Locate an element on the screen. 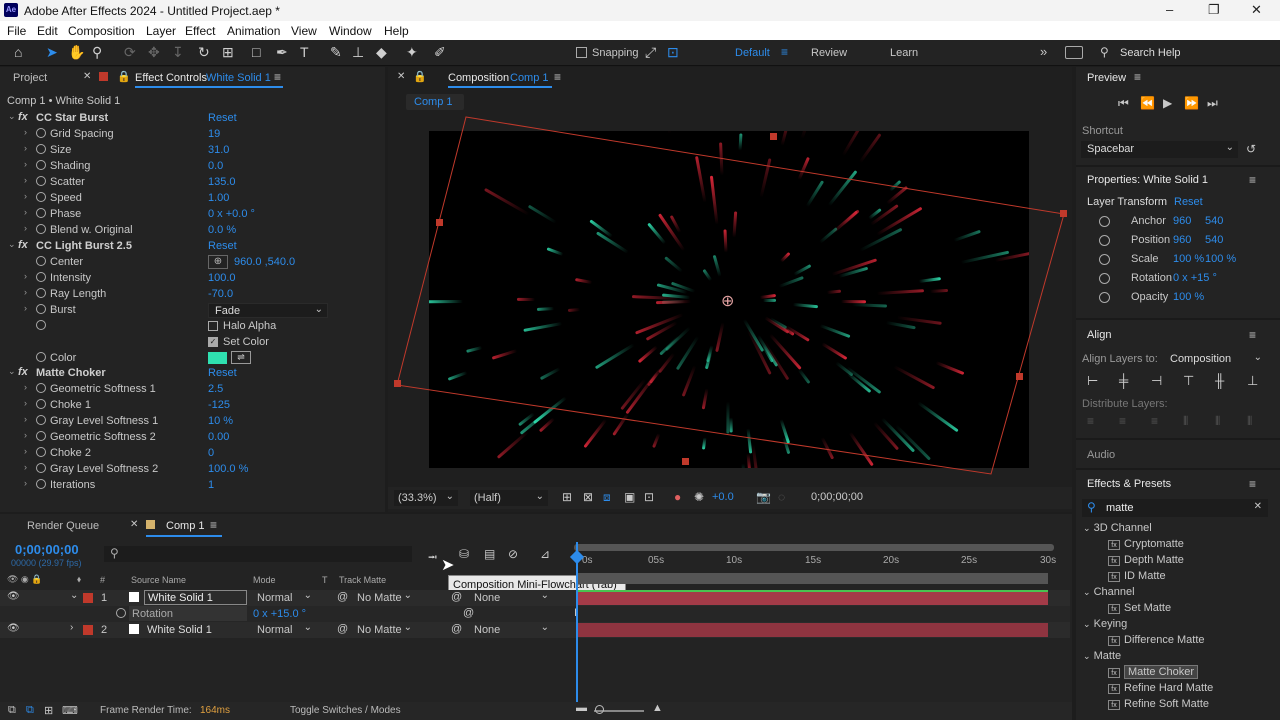 The height and width of the screenshot is (720, 1280). distribute-left-icon: ⦀ is located at coordinates (1185, 421).